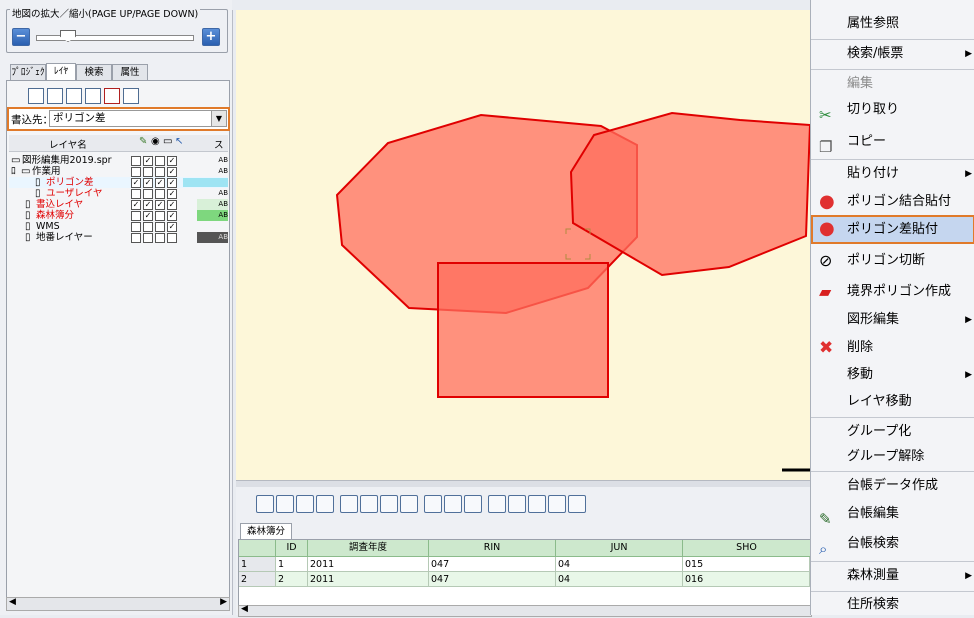  I want to click on column-header: ID, so click(292, 548).